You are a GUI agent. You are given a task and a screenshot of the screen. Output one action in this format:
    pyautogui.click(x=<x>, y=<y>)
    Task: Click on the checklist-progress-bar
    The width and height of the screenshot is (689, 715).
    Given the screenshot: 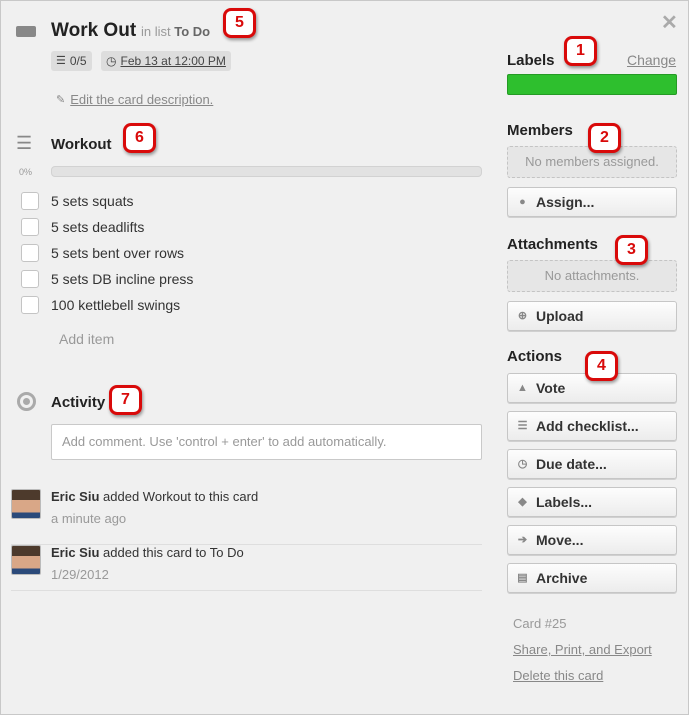 What is the action you would take?
    pyautogui.click(x=266, y=171)
    